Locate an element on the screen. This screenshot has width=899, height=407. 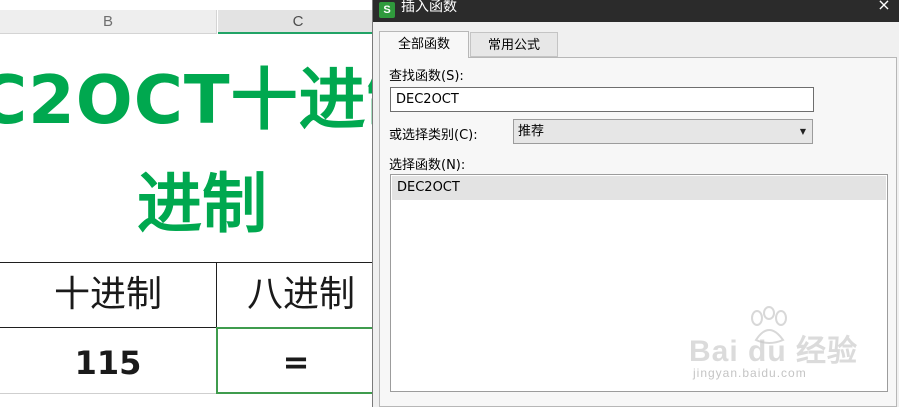
search-function-label: 查找函数(S): is located at coordinates (426, 76).